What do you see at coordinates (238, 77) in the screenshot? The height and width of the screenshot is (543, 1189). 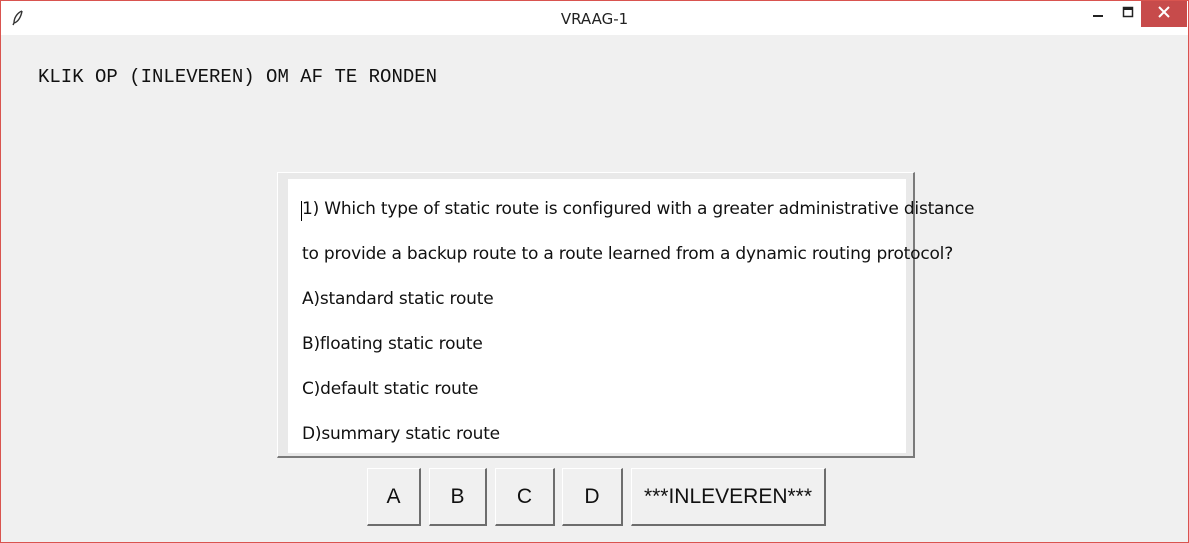 I see `instruction-text: KLIK OP (INLEVEREN) OM AF TE RONDEN` at bounding box center [238, 77].